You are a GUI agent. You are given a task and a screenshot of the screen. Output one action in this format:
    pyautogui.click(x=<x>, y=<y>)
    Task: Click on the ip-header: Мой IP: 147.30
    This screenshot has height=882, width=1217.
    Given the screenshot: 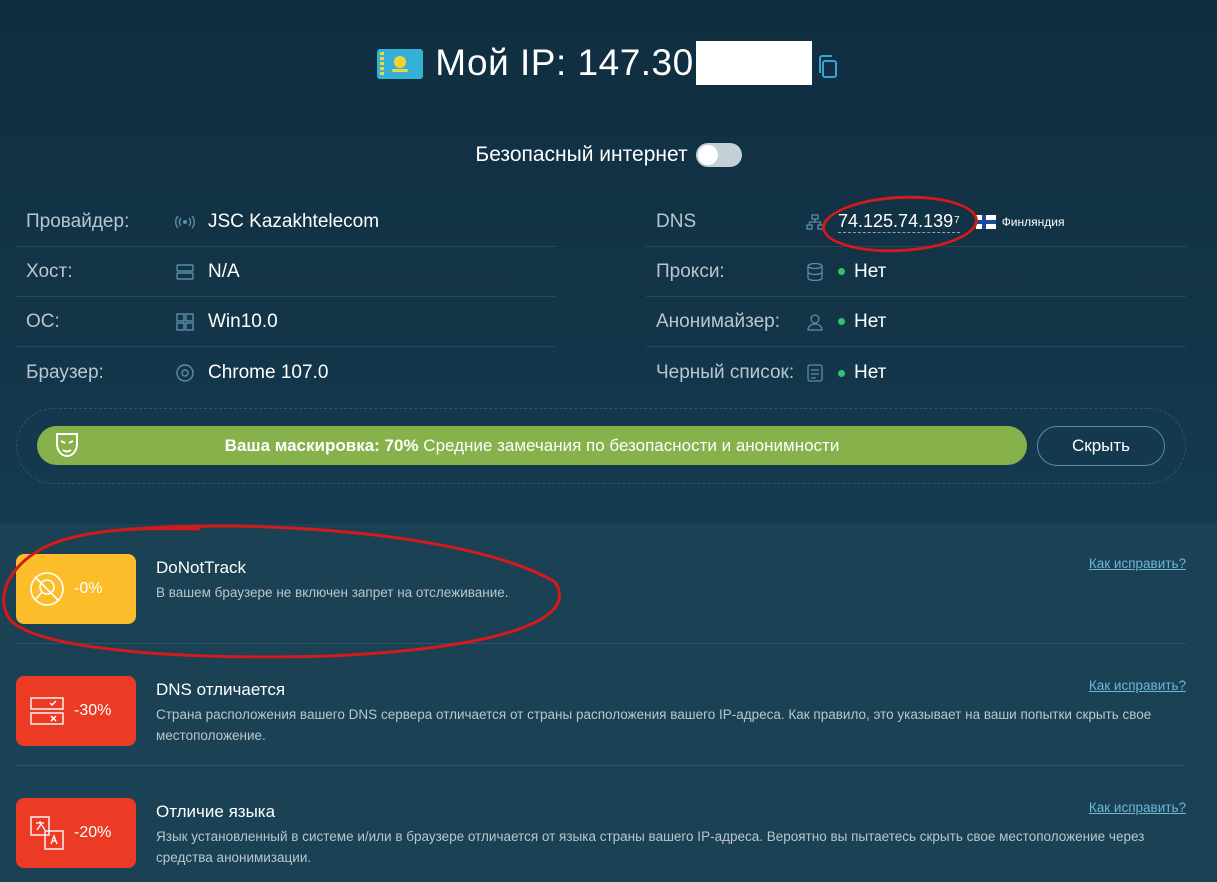 What is the action you would take?
    pyautogui.click(x=608, y=63)
    